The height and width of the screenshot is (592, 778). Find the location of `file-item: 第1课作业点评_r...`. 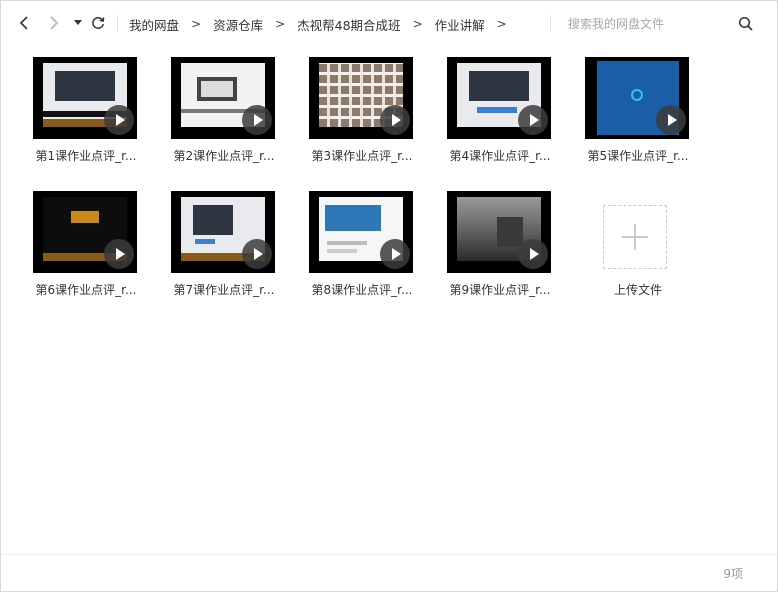

file-item: 第1课作业点评_r... is located at coordinates (86, 117).